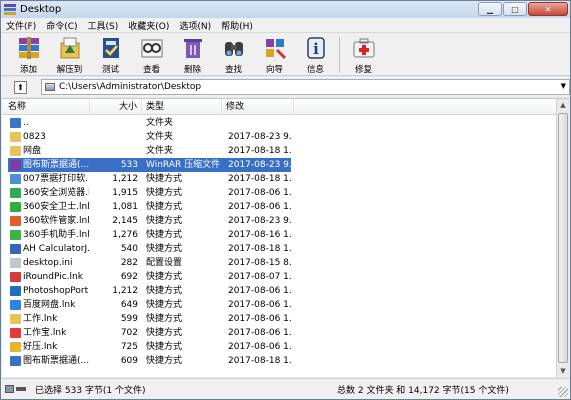 The height and width of the screenshot is (400, 571). What do you see at coordinates (563, 392) in the screenshot?
I see `resize-grip` at bounding box center [563, 392].